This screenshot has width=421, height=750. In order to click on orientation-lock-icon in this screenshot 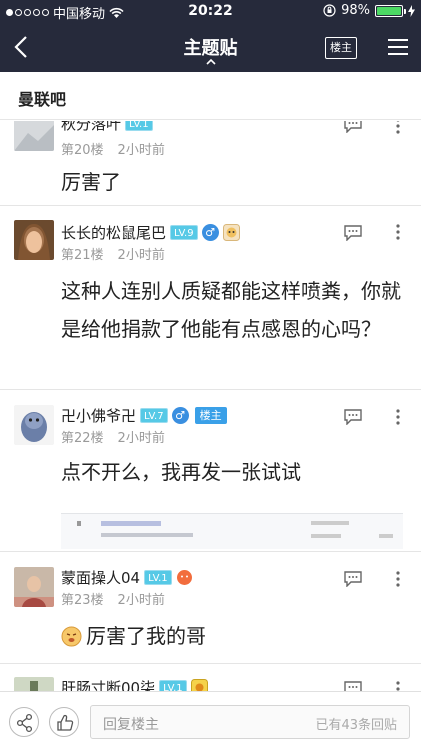, I will do `click(329, 10)`.